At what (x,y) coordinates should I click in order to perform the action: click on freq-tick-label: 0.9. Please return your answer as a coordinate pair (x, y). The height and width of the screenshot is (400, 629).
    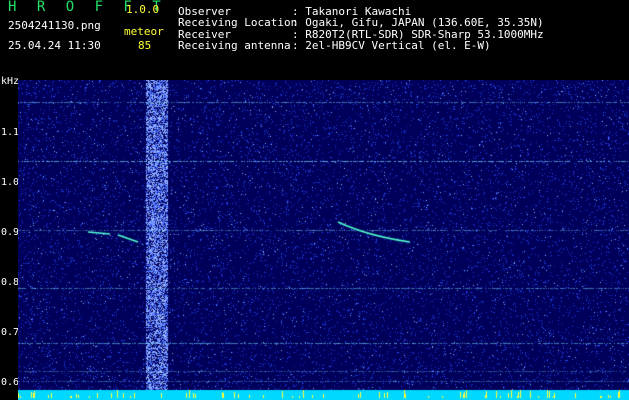
    Looking at the image, I should click on (10, 232).